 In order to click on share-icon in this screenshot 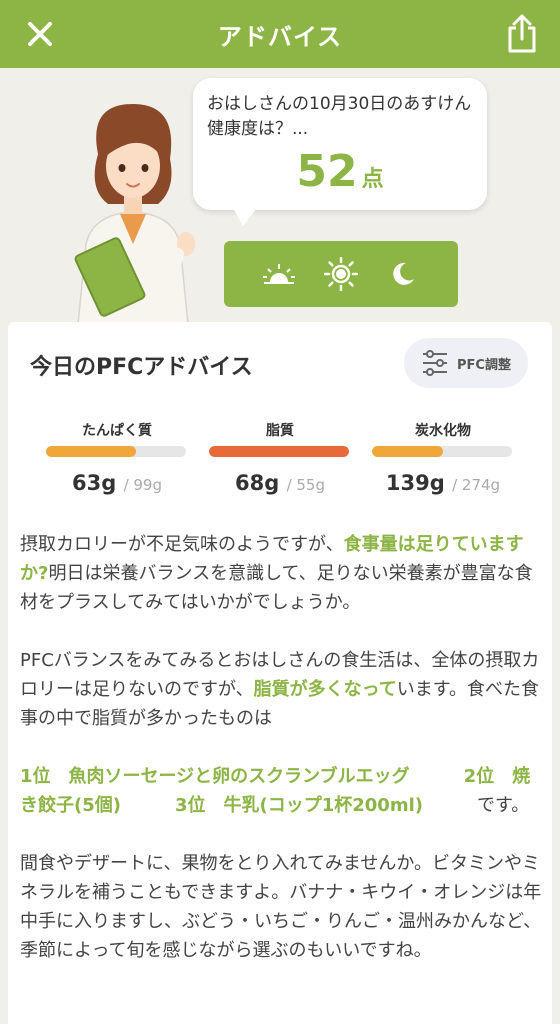, I will do `click(522, 33)`.